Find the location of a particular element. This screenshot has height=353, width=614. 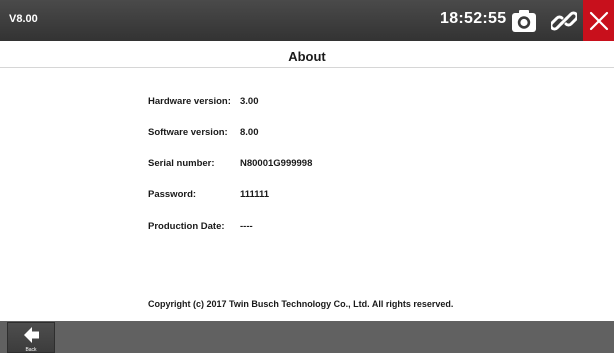

screenshot-button is located at coordinates (524, 20).